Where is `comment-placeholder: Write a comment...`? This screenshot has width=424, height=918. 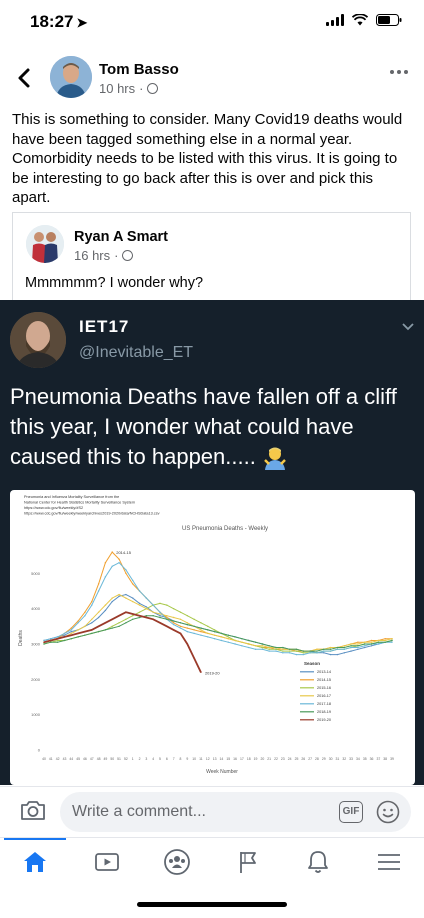
comment-placeholder: Write a comment... is located at coordinates (139, 811).